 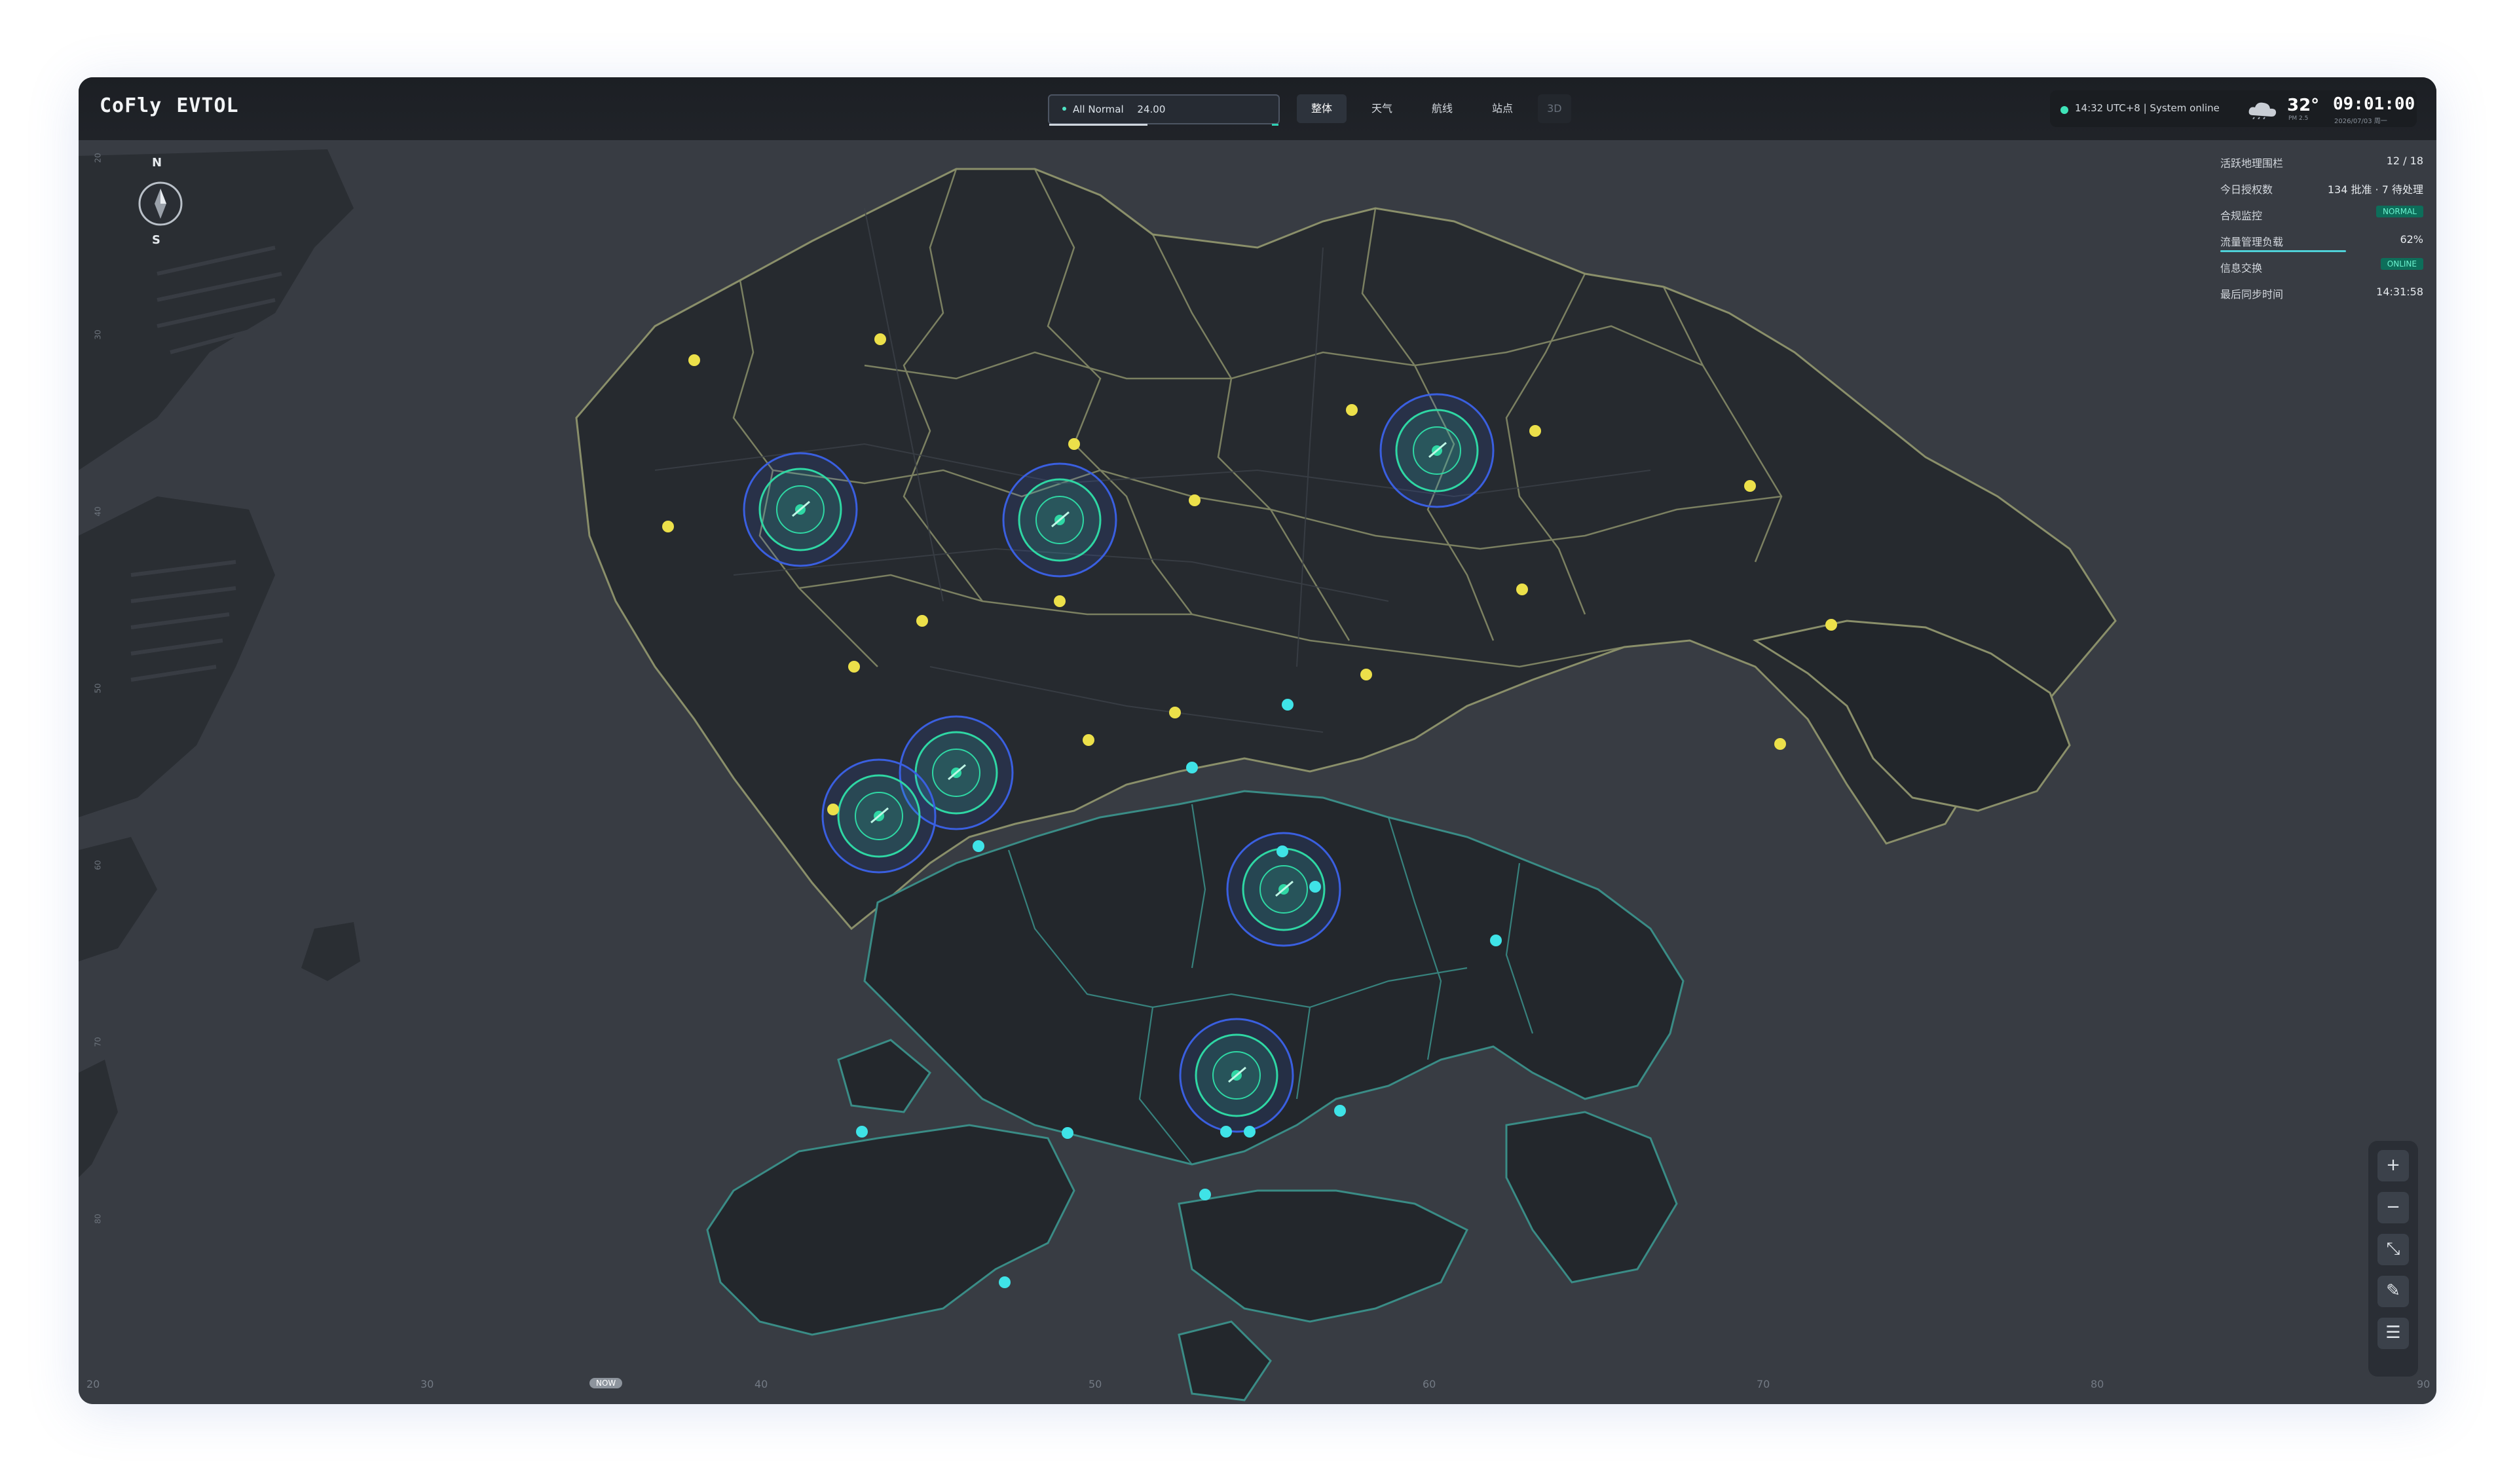 I want to click on tab-stations: 站点, so click(x=1502, y=108).